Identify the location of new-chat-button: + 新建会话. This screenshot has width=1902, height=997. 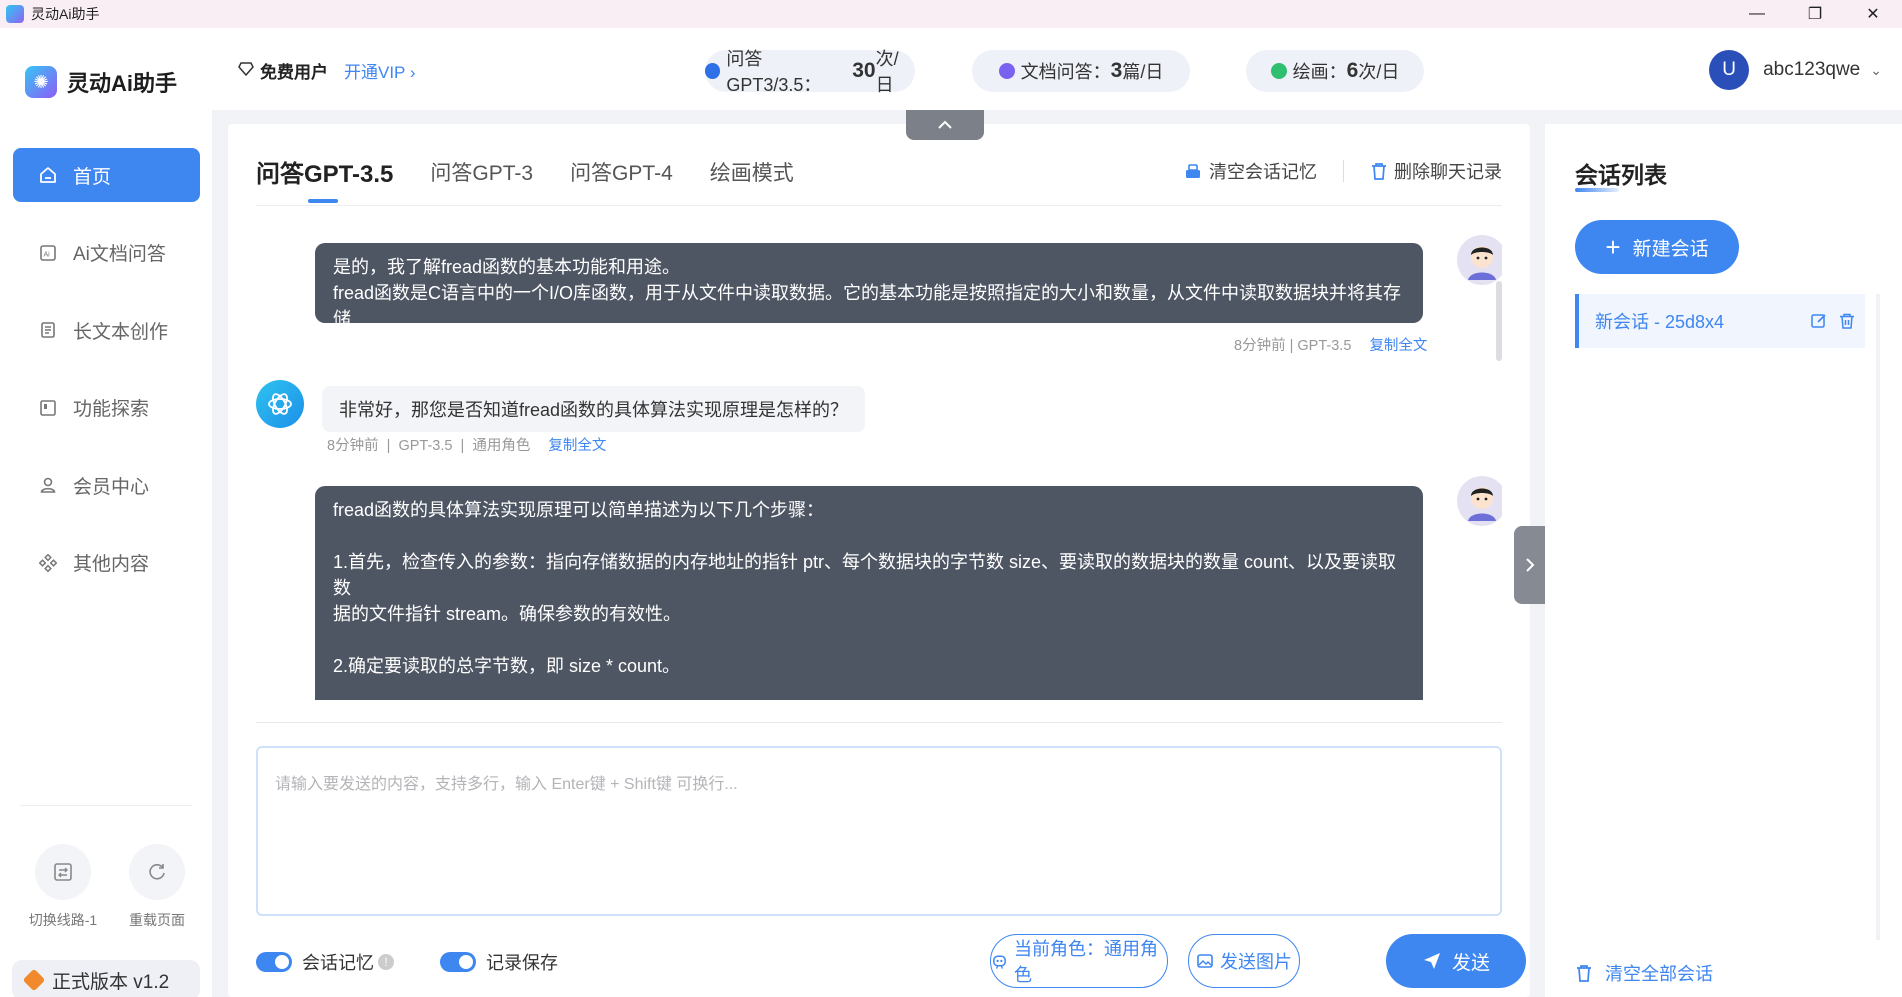
(1657, 247).